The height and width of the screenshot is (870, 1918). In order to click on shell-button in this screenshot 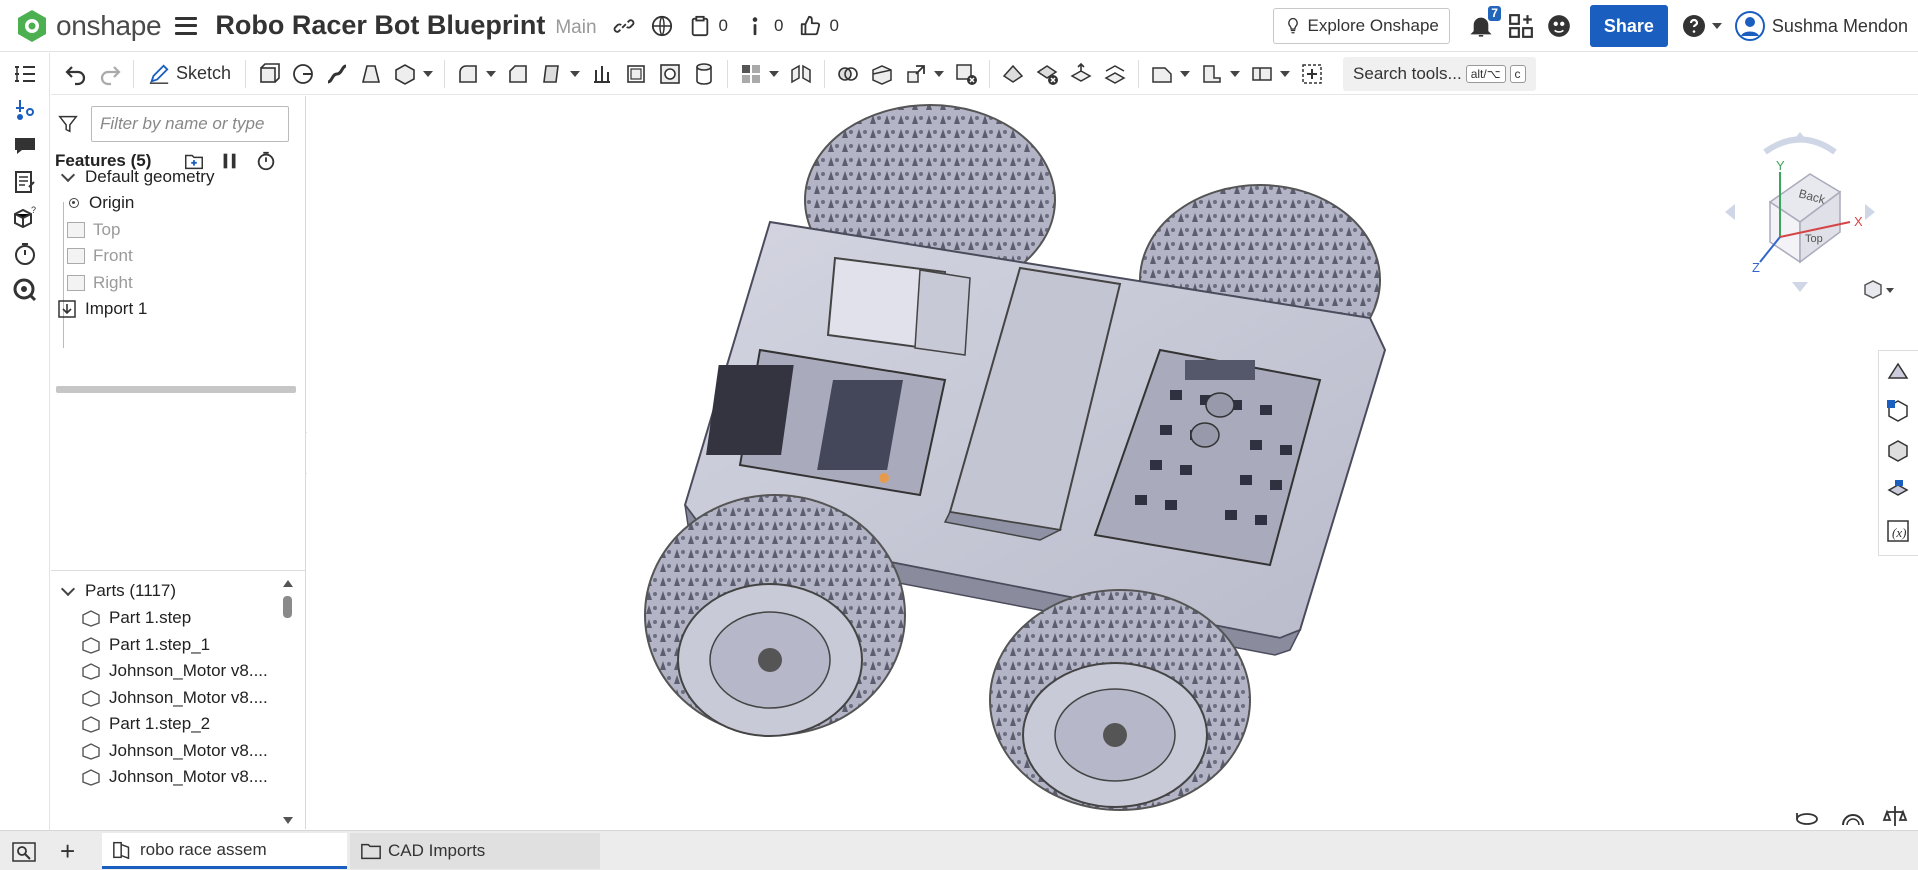, I will do `click(636, 74)`.